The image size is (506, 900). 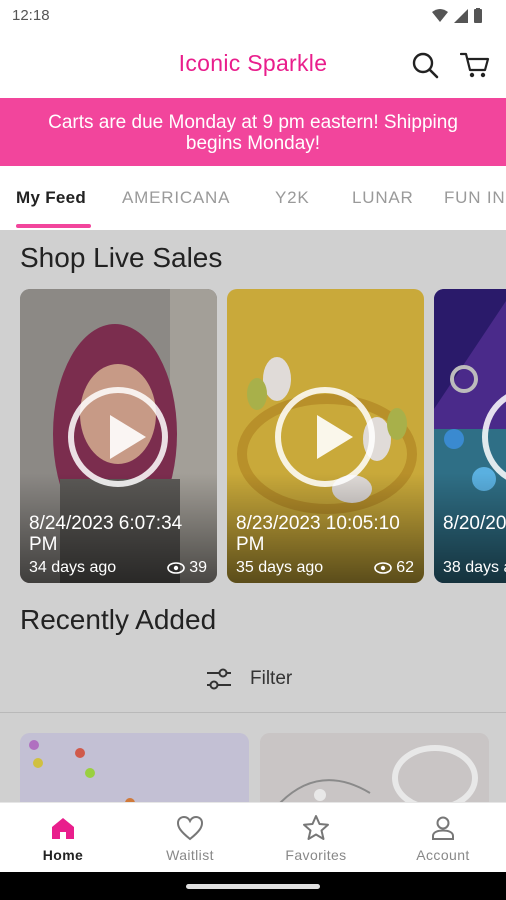 What do you see at coordinates (474, 523) in the screenshot?
I see `sale-date: 8/20/2023 PM` at bounding box center [474, 523].